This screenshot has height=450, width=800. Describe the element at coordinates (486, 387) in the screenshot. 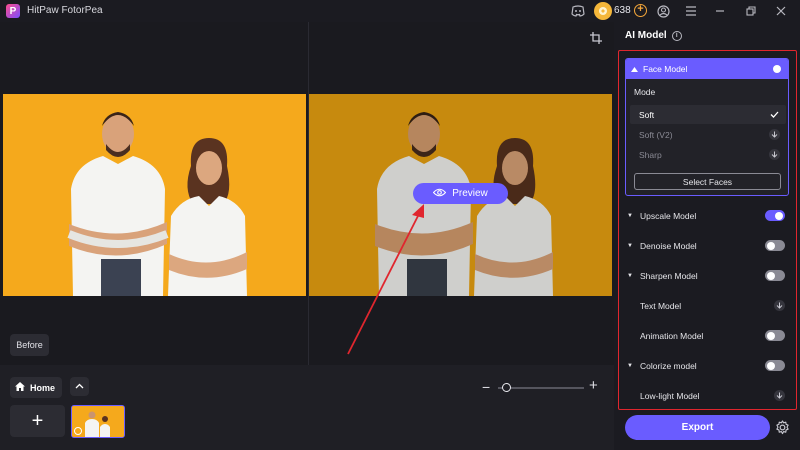

I see `zoom-out-button: −` at that location.